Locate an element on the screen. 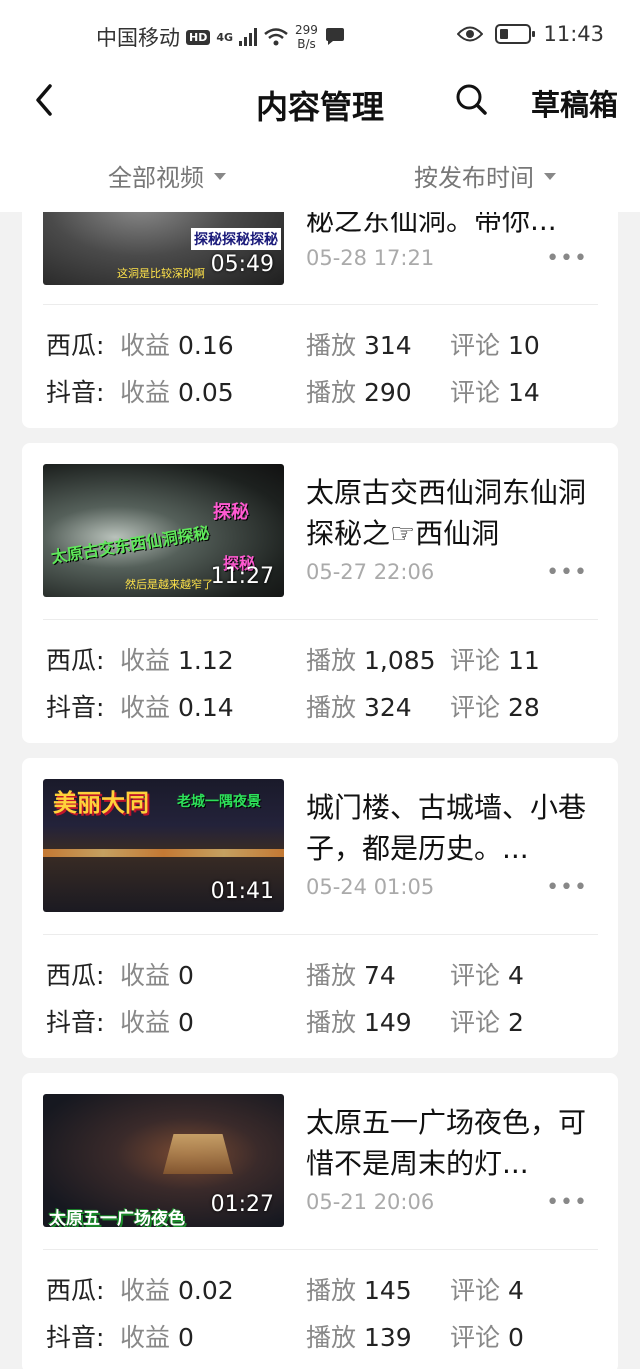  stats-row-xigua: 西瓜: 收益 0.16 播放 314 评论 10 is located at coordinates (320, 343).